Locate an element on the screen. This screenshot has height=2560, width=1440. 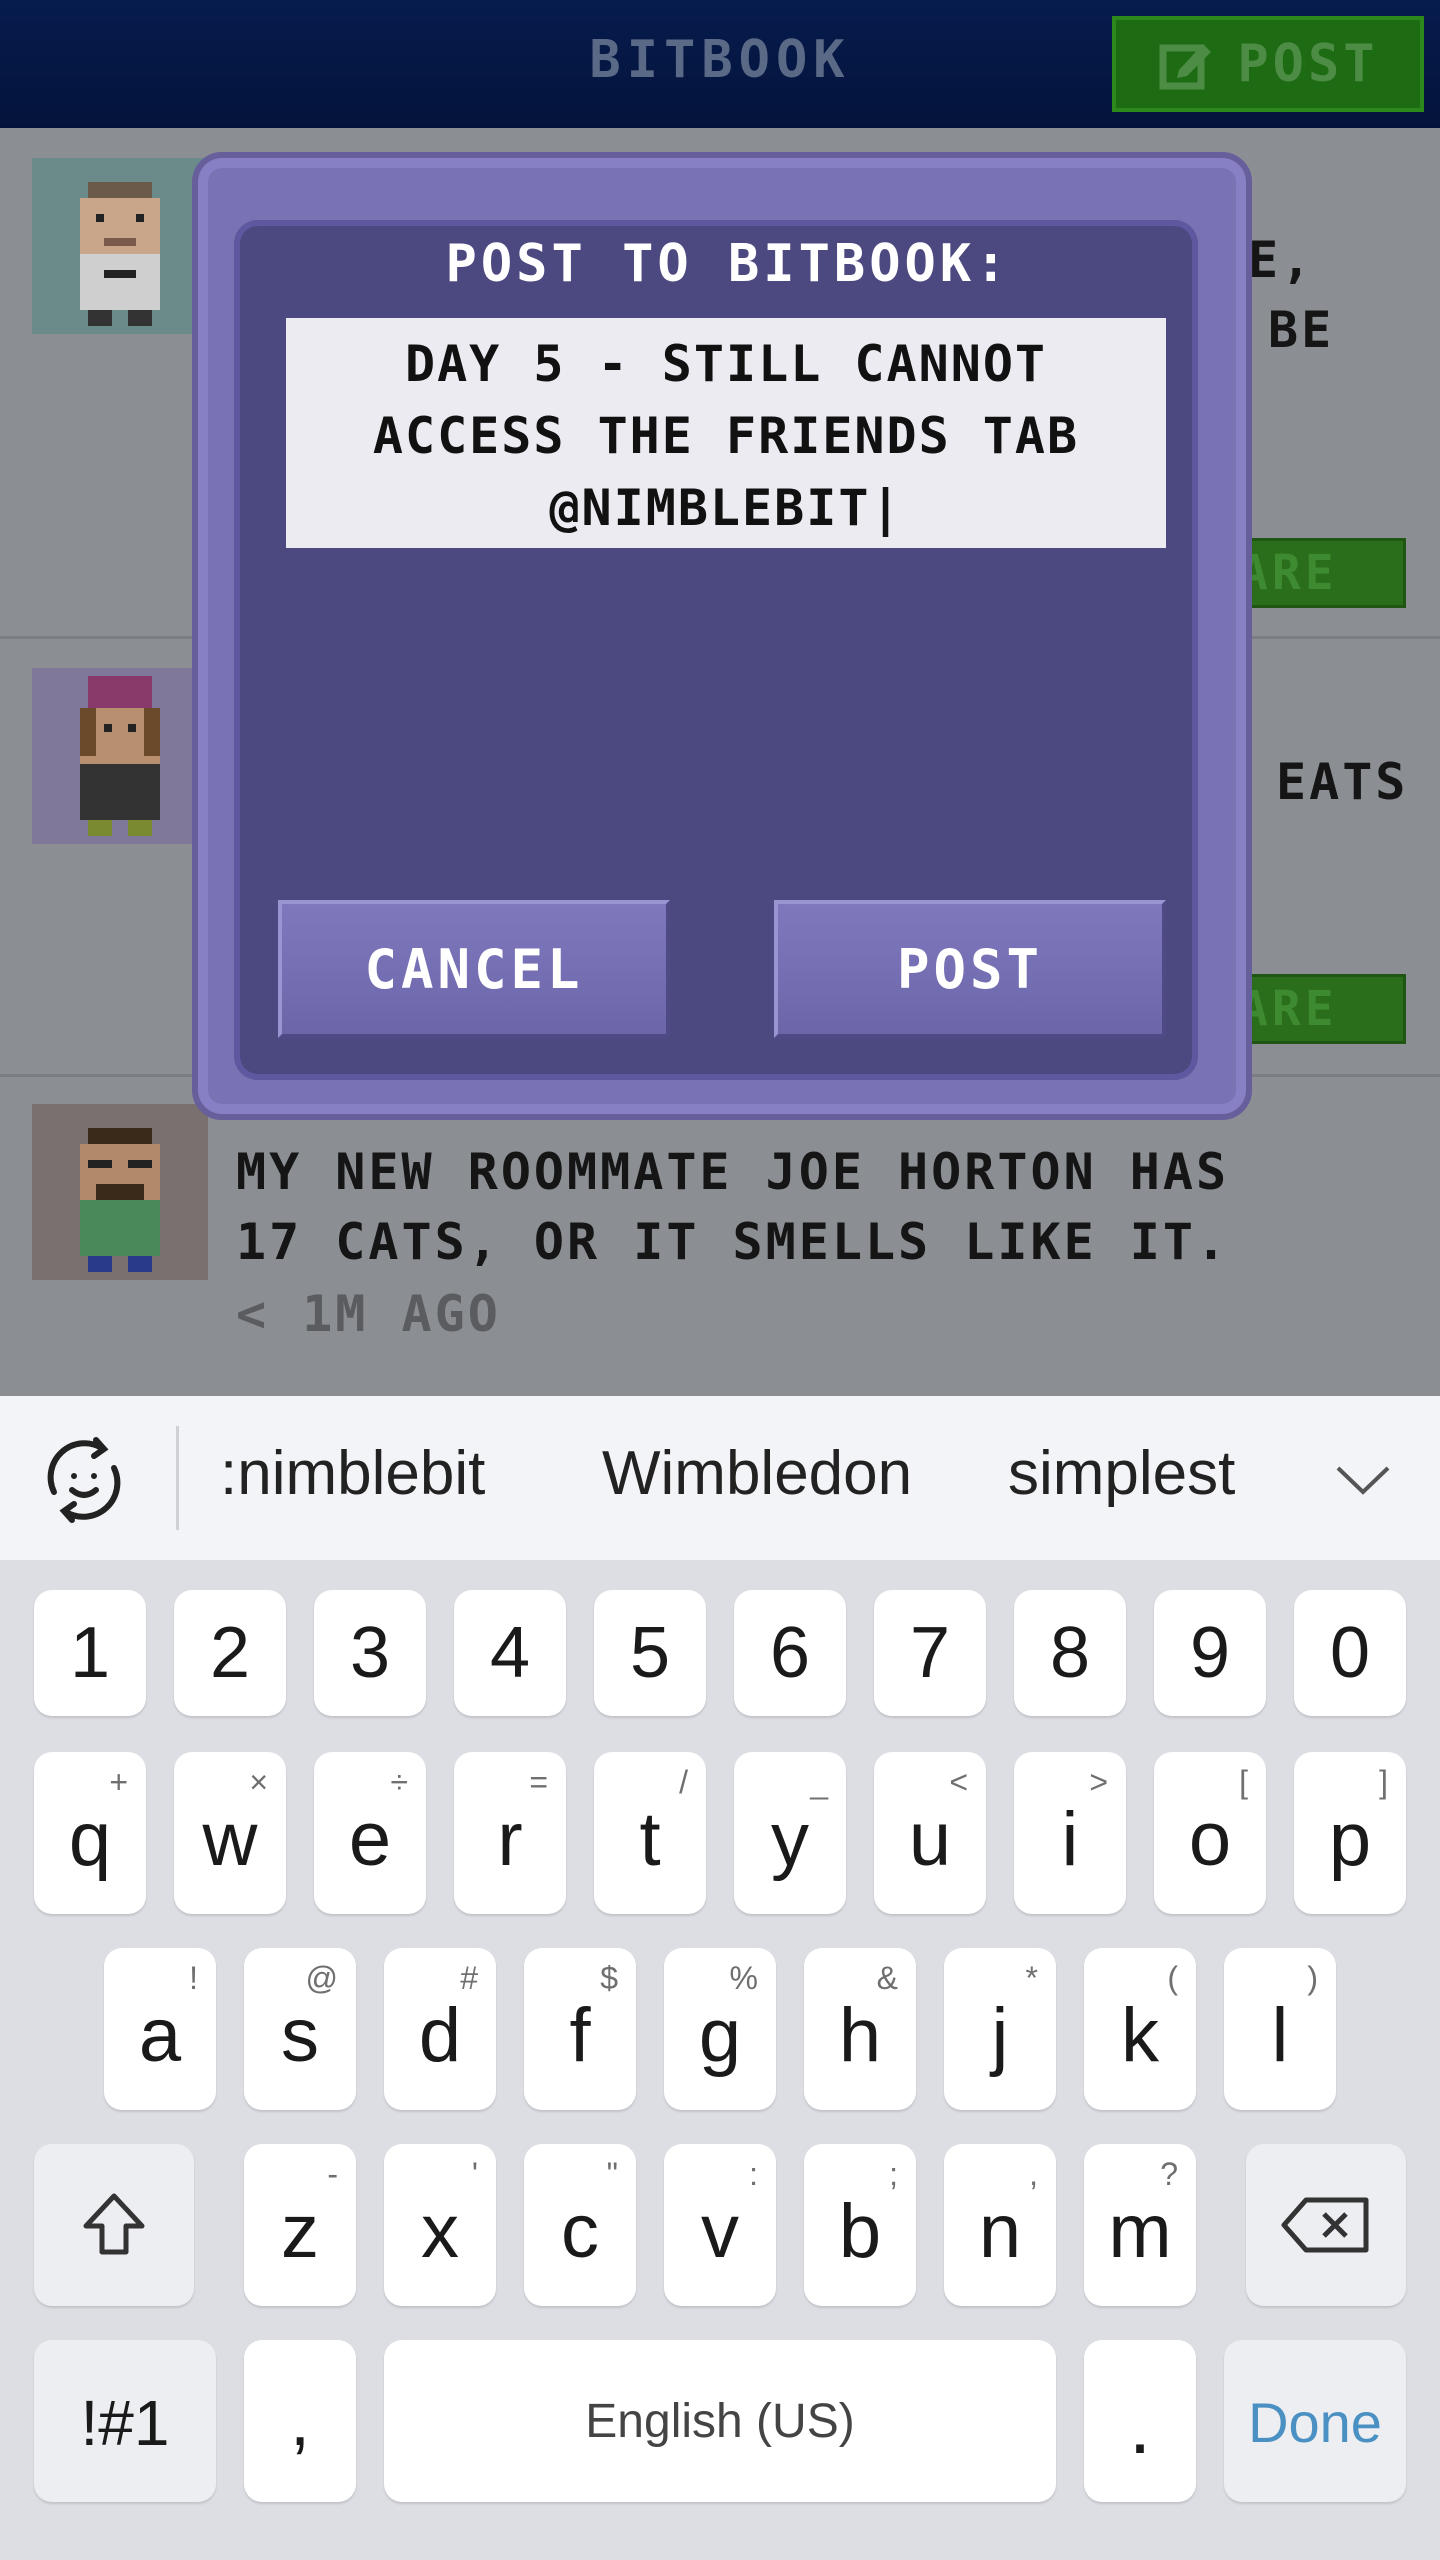
feed-timestamp: < 1M AGO is located at coordinates (368, 1314).